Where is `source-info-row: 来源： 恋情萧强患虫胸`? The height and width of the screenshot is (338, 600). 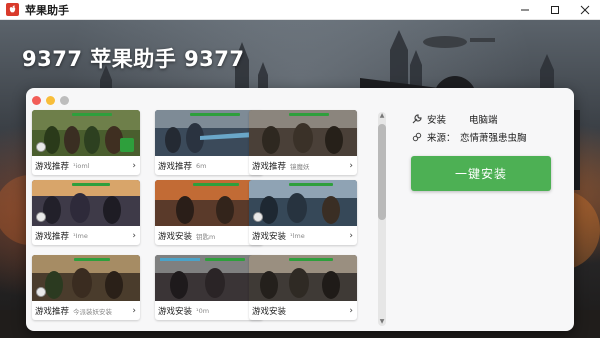 source-info-row: 来源： 恋情萧强患虫胸 is located at coordinates (469, 137).